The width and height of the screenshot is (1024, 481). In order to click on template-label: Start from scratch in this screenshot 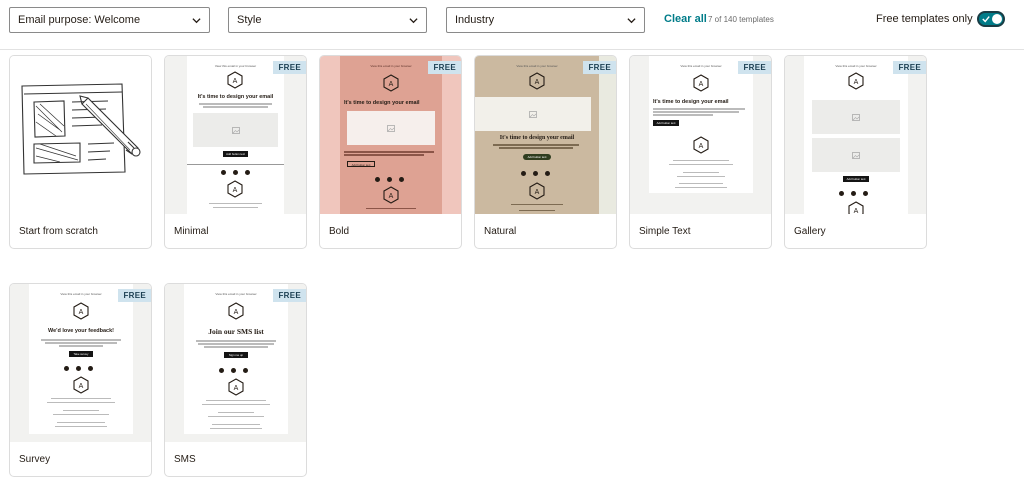, I will do `click(58, 231)`.